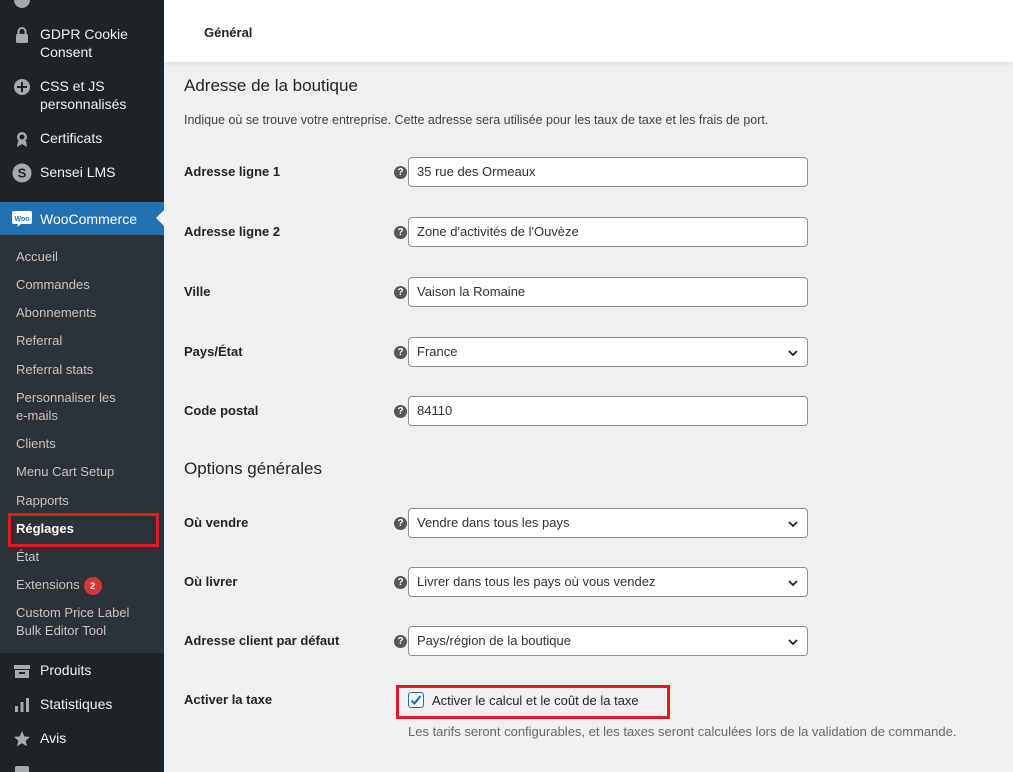 This screenshot has width=1013, height=772. Describe the element at coordinates (76, 622) in the screenshot. I see `submenu-item-custom-price-label: Custom Price Label Bulk Editor Tool` at that location.